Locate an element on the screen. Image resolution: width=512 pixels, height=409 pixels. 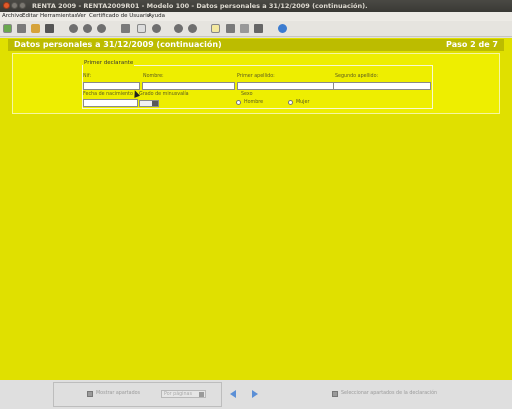
print-icon is located at coordinates (21, 28).